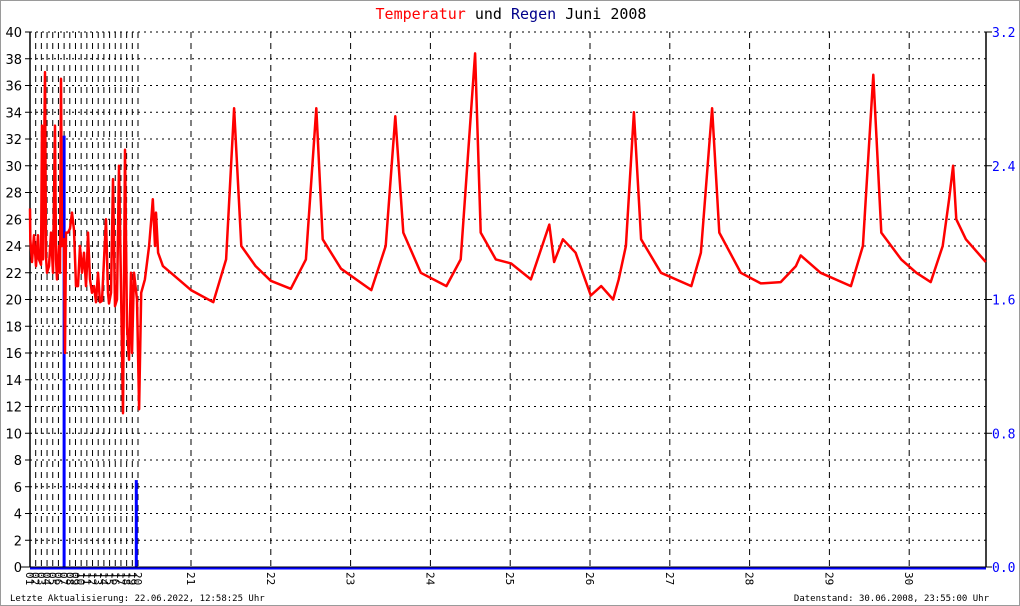  Describe the element at coordinates (190, 578) in the screenshot. I see `x-tick-label: 21` at that location.